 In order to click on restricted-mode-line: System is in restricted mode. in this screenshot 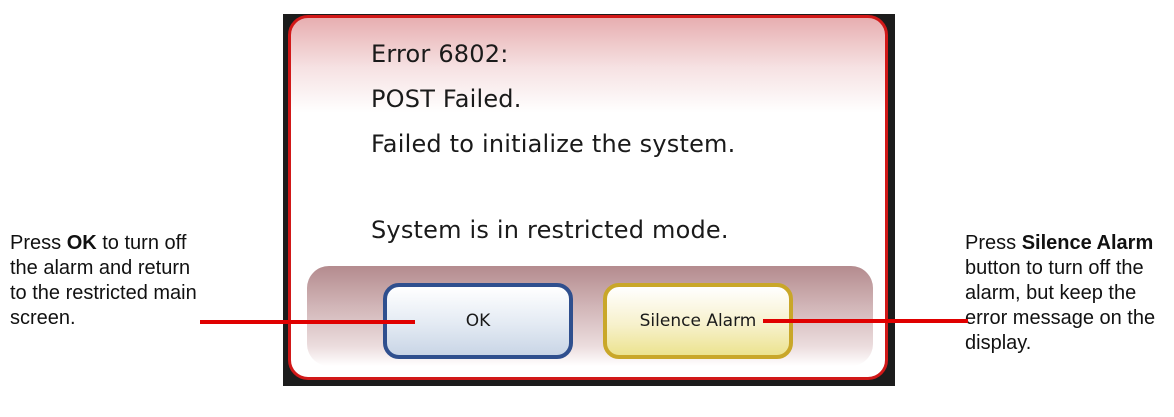, I will do `click(550, 230)`.